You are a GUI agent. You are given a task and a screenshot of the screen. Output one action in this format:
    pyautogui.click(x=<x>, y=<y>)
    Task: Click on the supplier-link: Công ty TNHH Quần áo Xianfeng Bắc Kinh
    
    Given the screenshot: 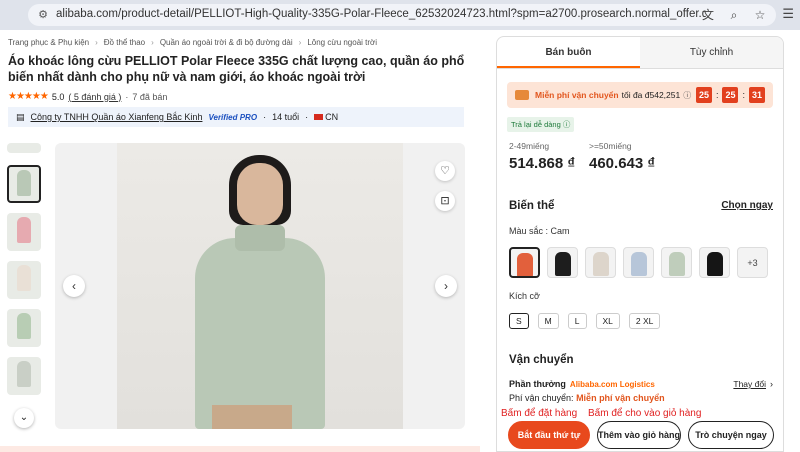 What is the action you would take?
    pyautogui.click(x=117, y=117)
    